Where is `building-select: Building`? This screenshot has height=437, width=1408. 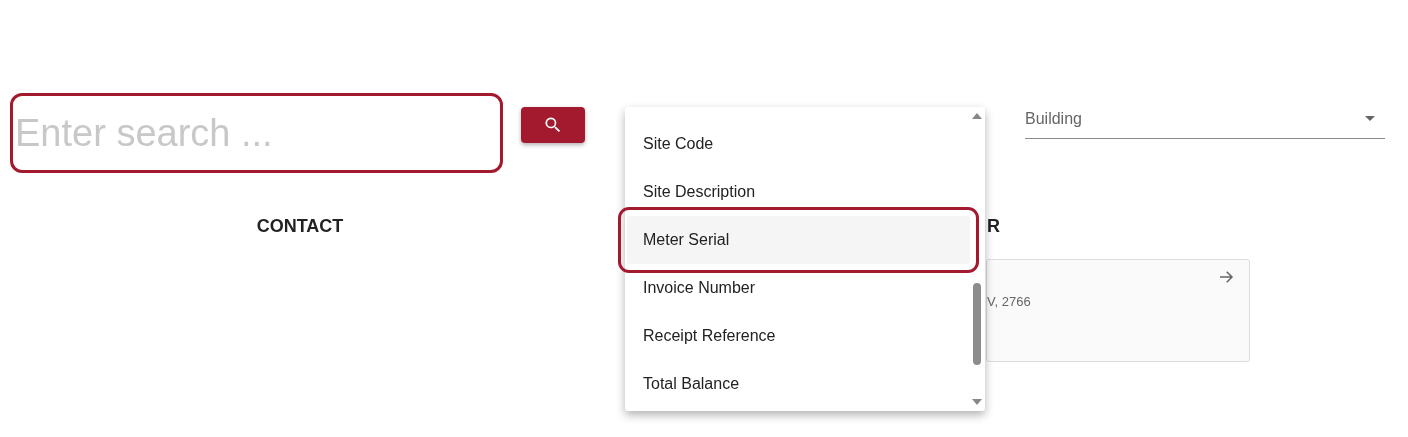
building-select: Building is located at coordinates (1205, 123).